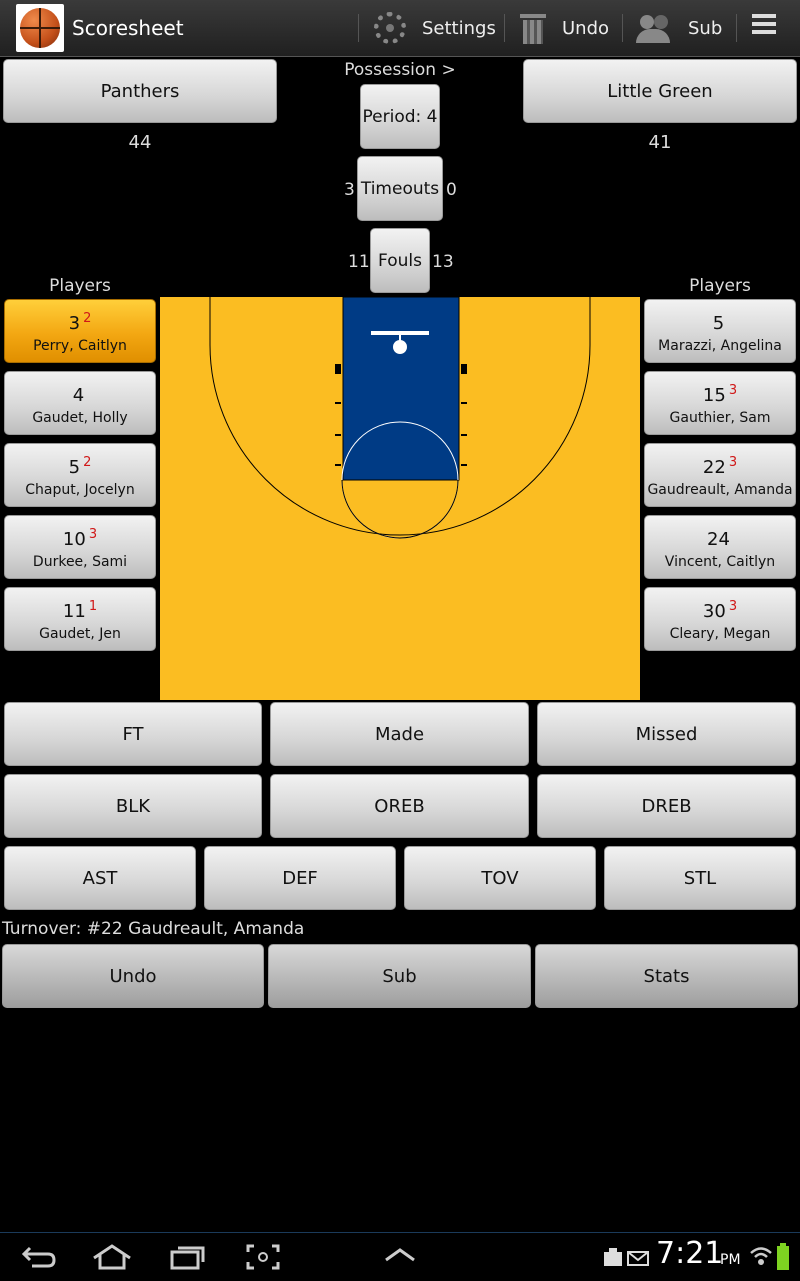  I want to click on player-name: Gaudet, Holly, so click(80, 417).